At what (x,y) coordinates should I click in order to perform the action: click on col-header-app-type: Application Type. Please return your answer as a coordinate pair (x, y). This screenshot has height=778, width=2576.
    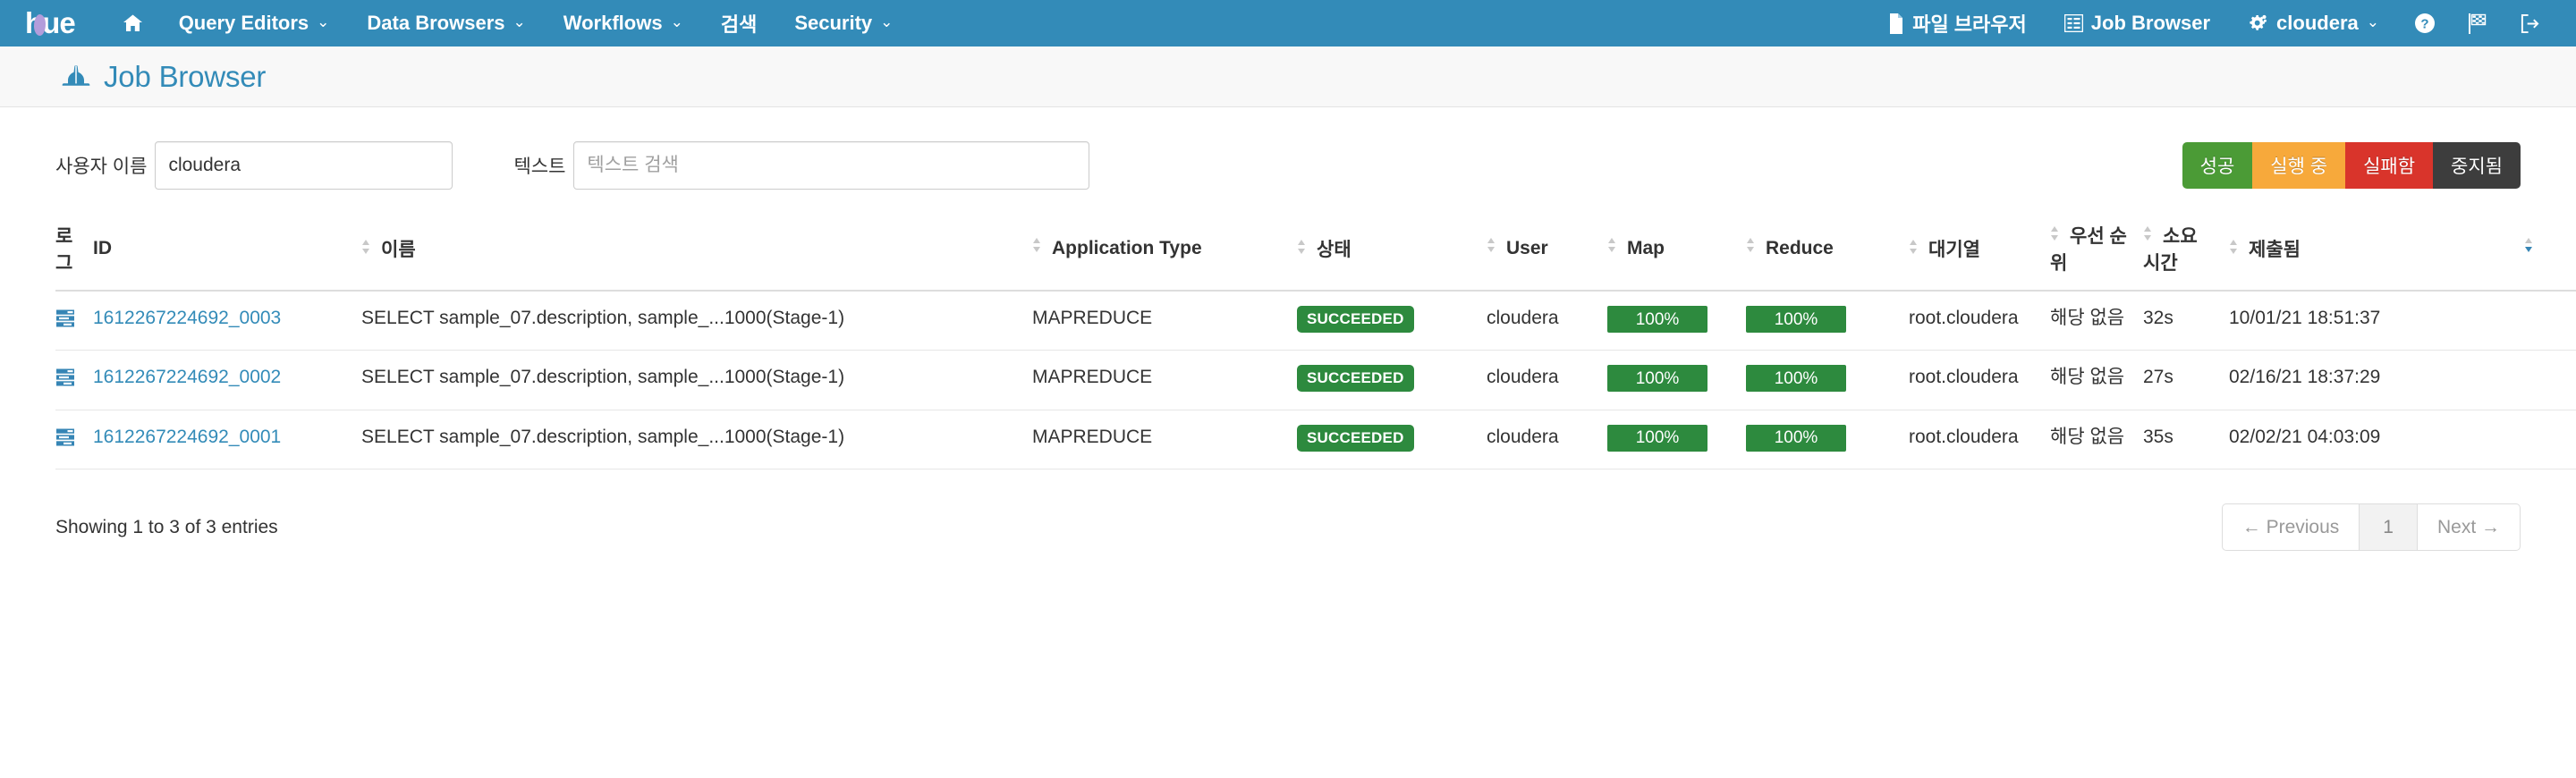
    Looking at the image, I should click on (1164, 254).